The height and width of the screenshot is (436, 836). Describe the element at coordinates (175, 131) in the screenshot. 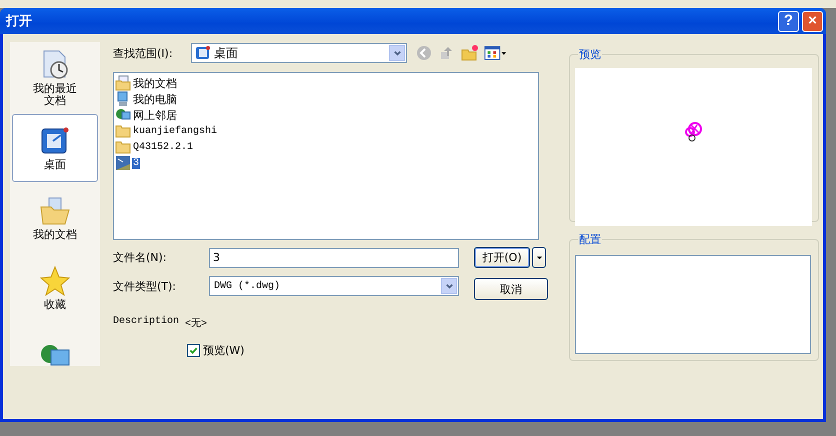

I see `file-item: kuanjiefangshi` at that location.